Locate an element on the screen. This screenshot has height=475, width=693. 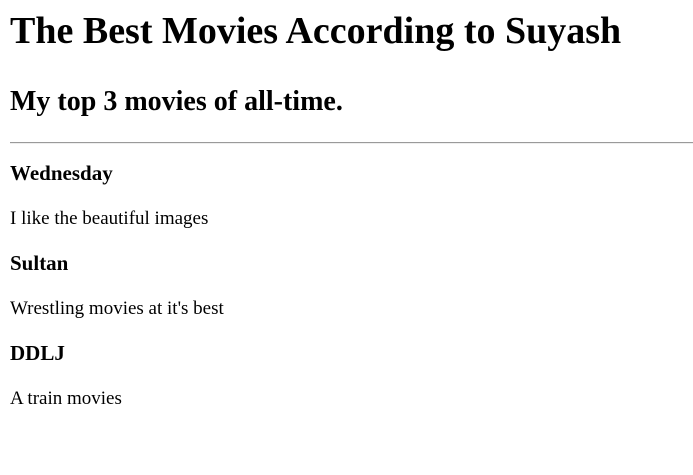
movie-description: I like the beautiful images is located at coordinates (109, 218).